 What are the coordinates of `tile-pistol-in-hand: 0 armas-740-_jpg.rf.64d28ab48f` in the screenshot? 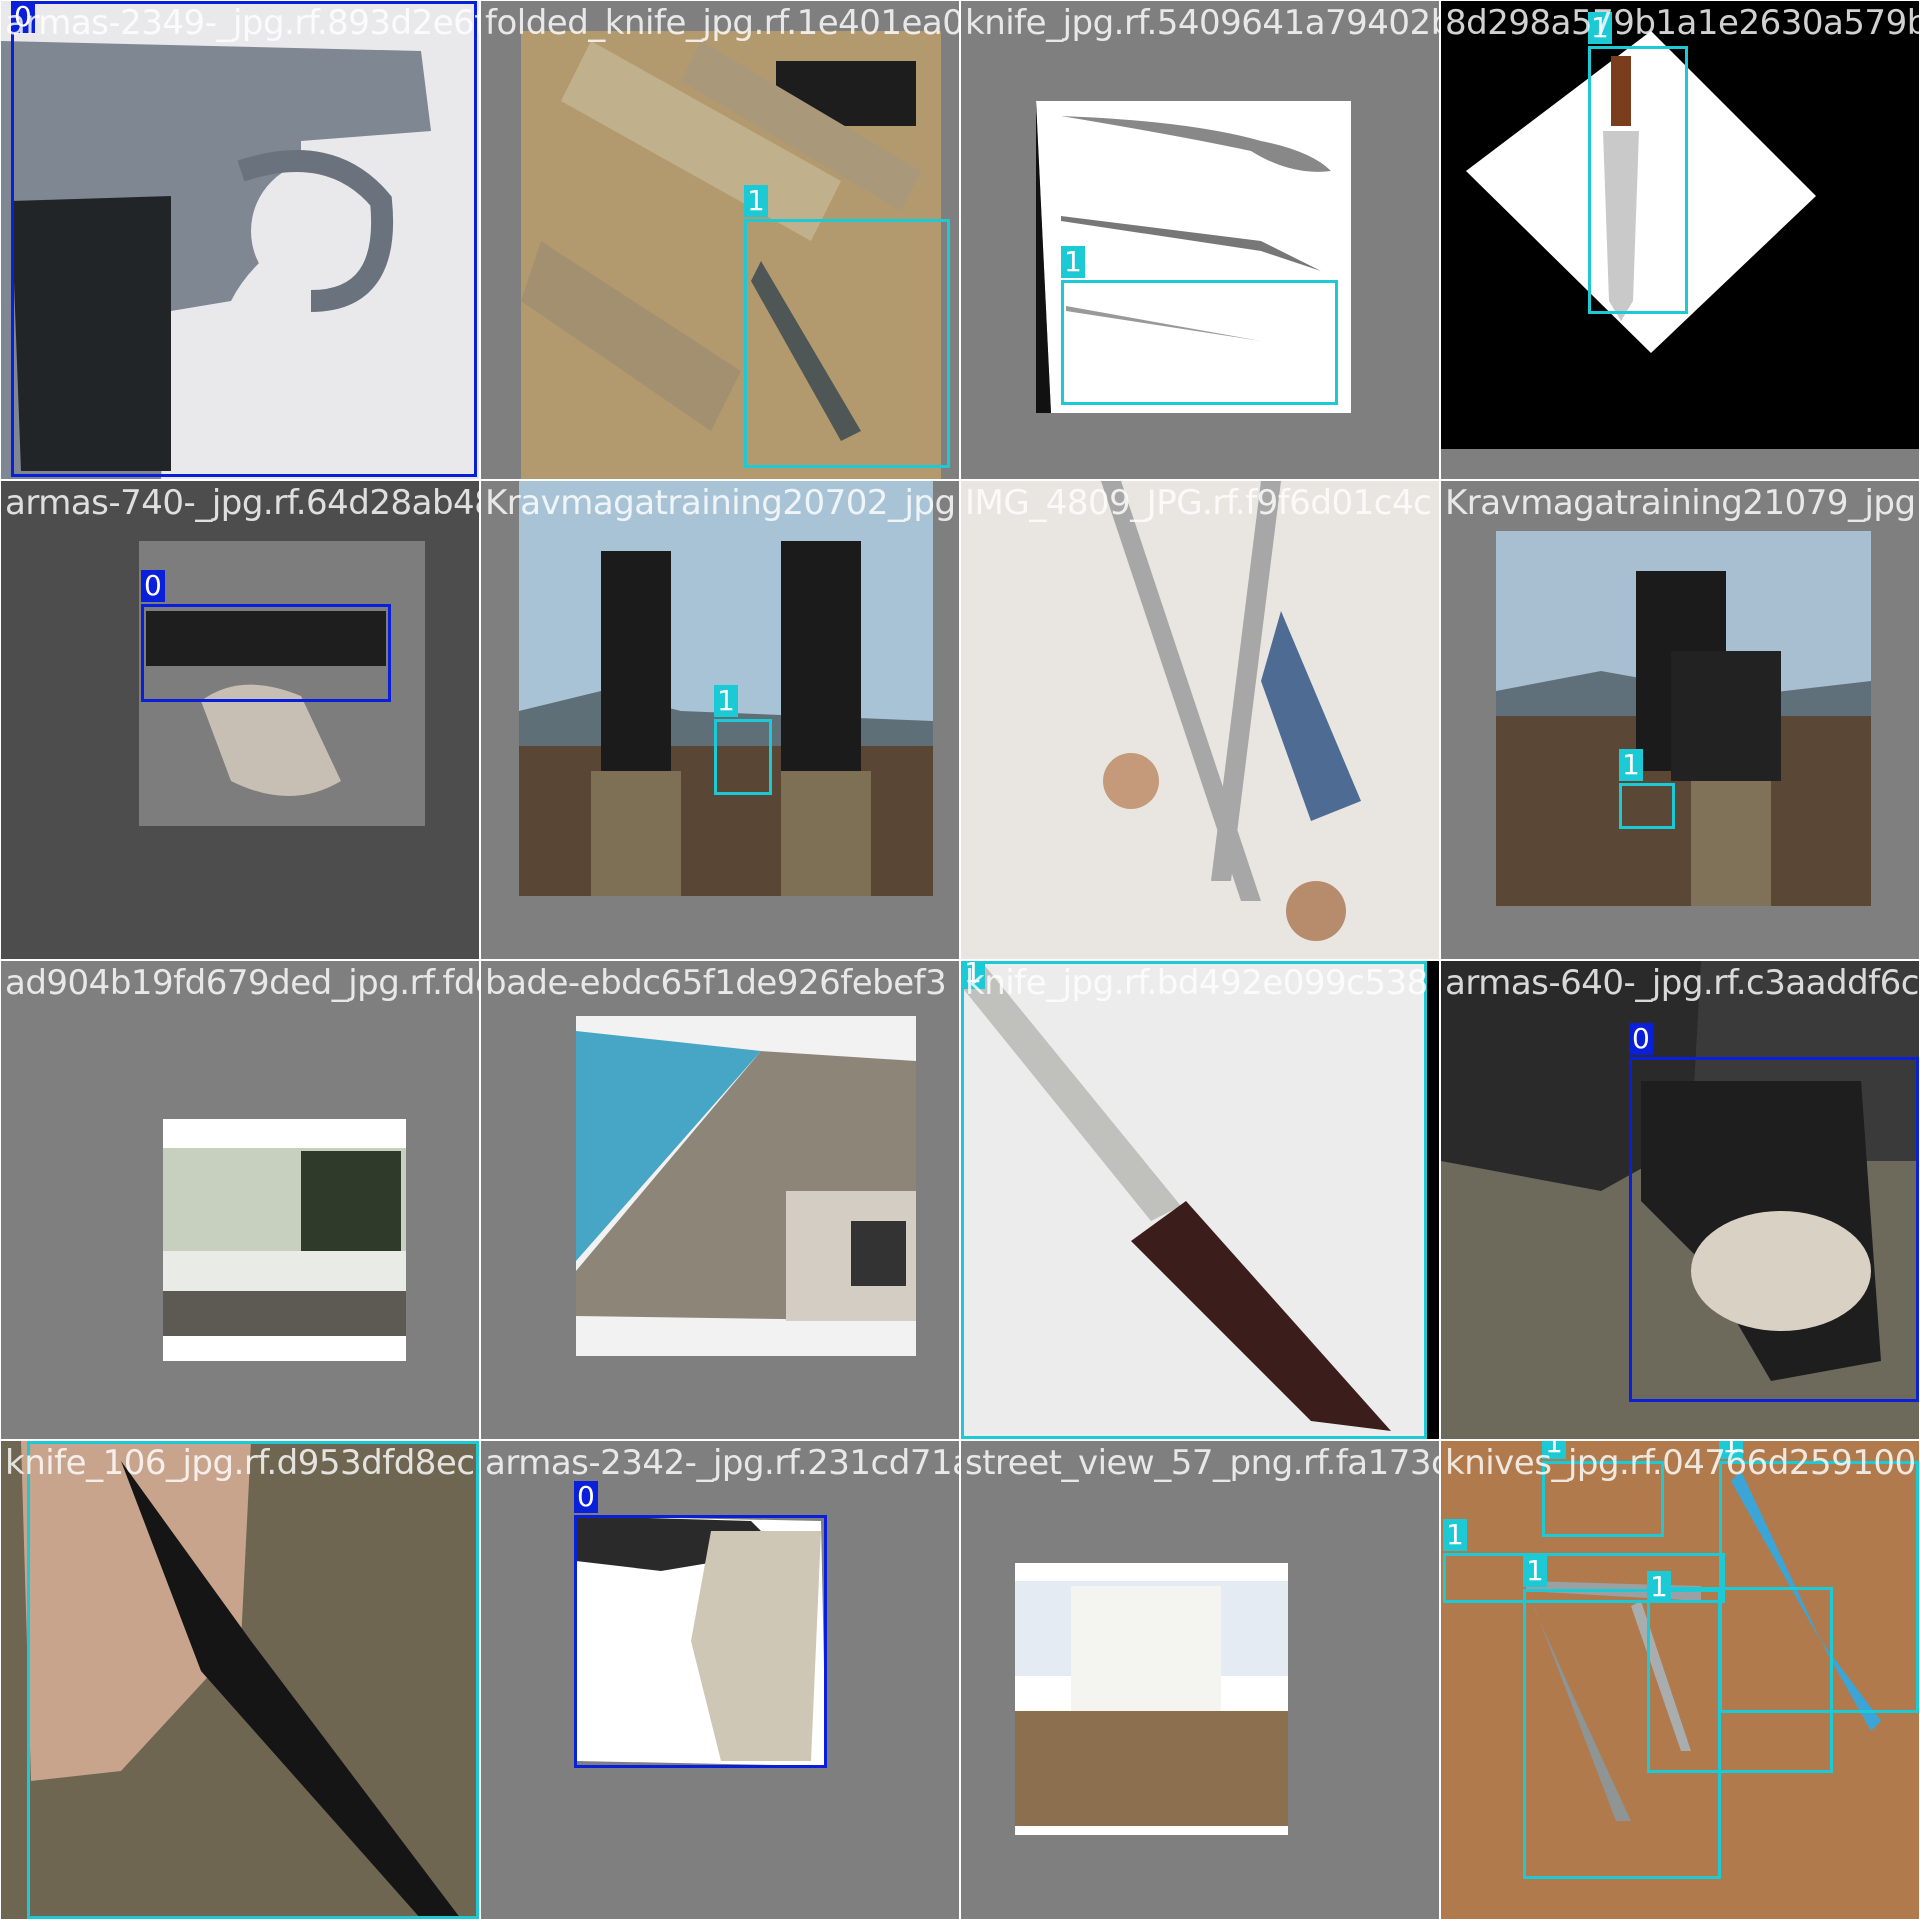 It's located at (240, 720).